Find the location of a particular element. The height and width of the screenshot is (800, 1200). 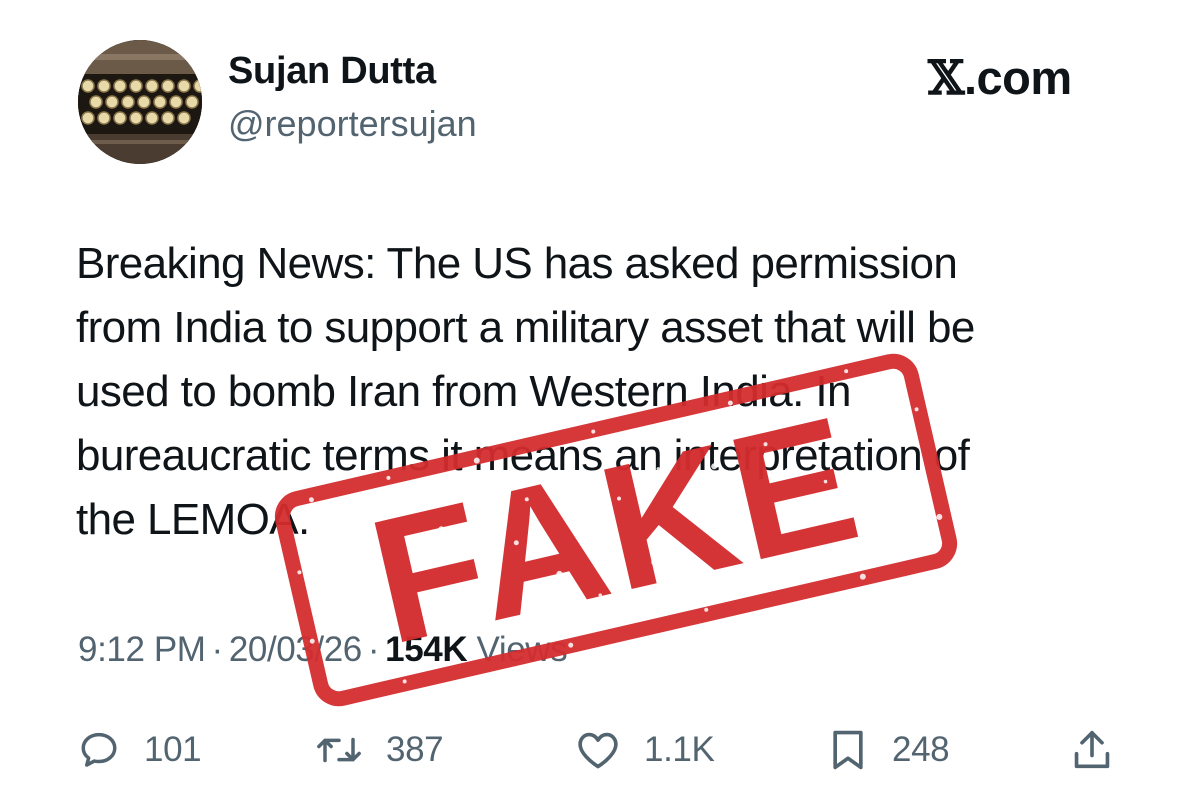

views-count: 154K is located at coordinates (426, 649).